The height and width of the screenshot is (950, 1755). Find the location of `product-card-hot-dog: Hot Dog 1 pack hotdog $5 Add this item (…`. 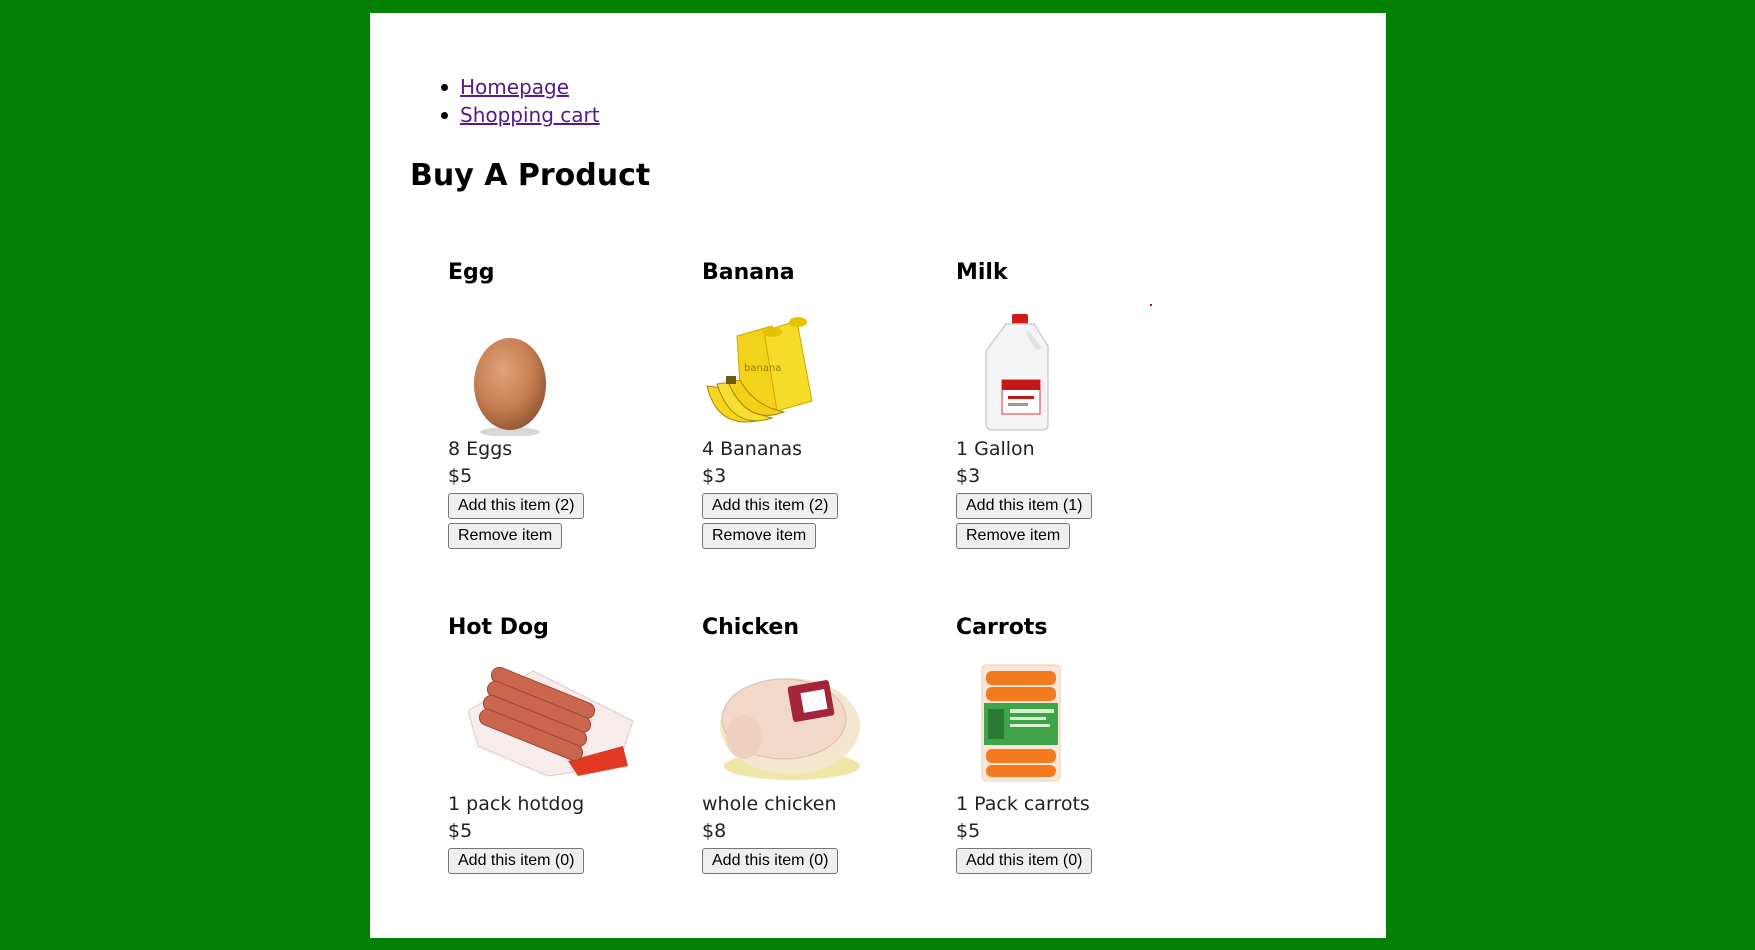

product-card-hot-dog: Hot Dog 1 pack hotdog $5 Add this item (… is located at coordinates (558, 743).